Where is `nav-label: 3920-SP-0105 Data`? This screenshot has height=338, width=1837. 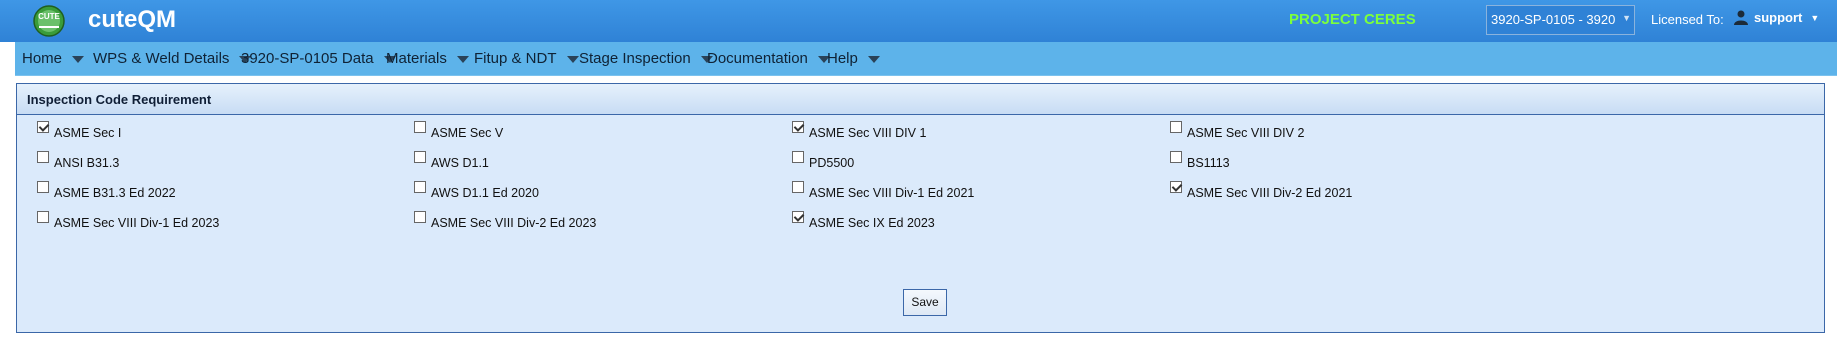
nav-label: 3920-SP-0105 Data is located at coordinates (307, 58).